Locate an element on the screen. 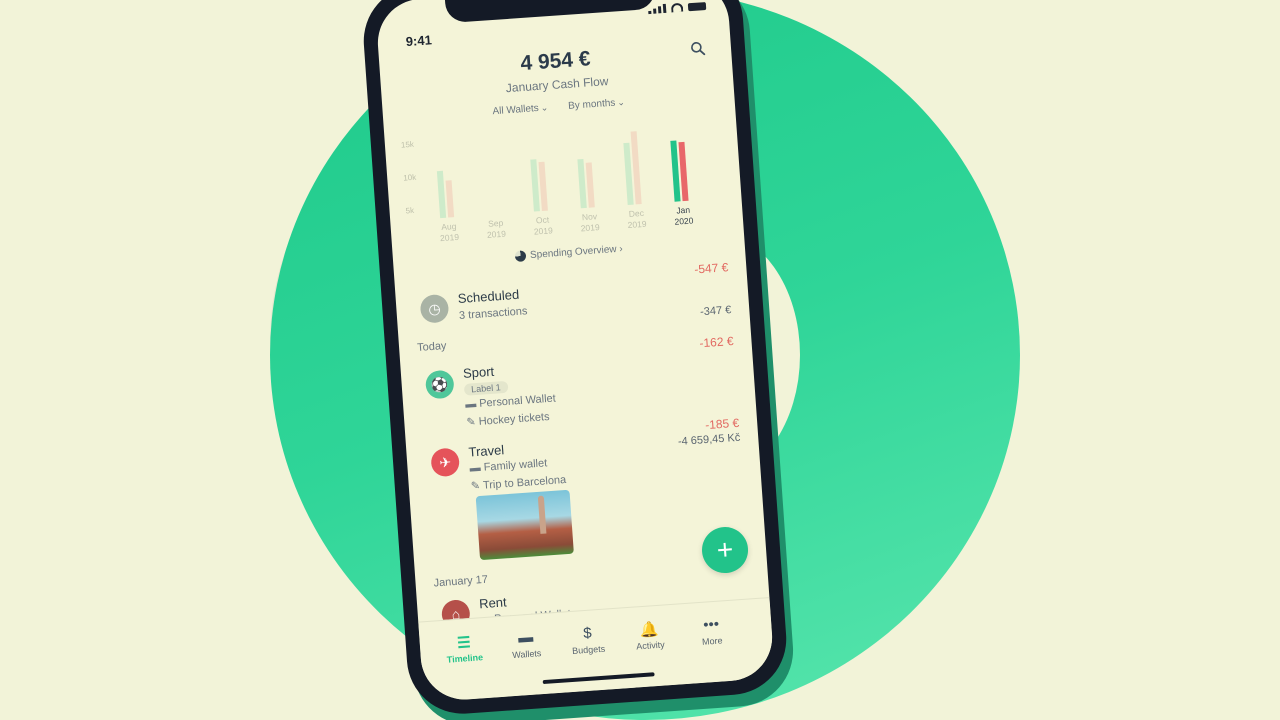 The width and height of the screenshot is (1280, 720). tab-label: Activity is located at coordinates (650, 645).